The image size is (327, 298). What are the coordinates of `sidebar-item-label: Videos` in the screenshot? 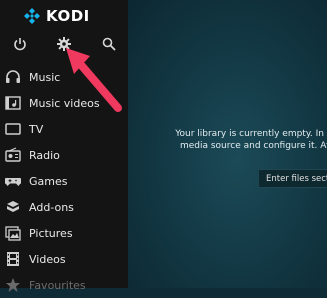 It's located at (47, 259).